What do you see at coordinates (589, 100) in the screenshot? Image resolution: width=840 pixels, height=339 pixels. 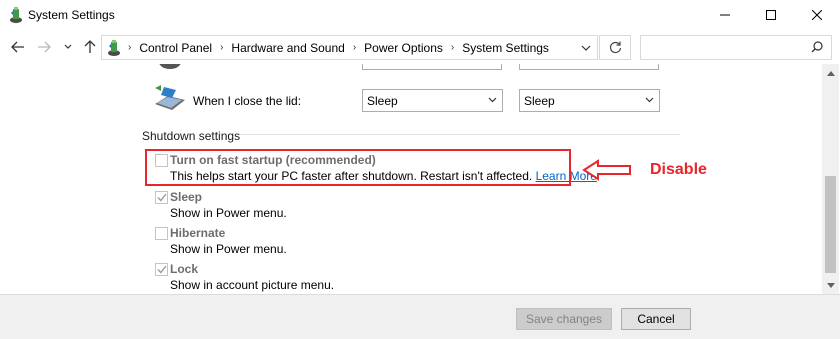 I see `lid-close-plugged-in-select: Sleep` at bounding box center [589, 100].